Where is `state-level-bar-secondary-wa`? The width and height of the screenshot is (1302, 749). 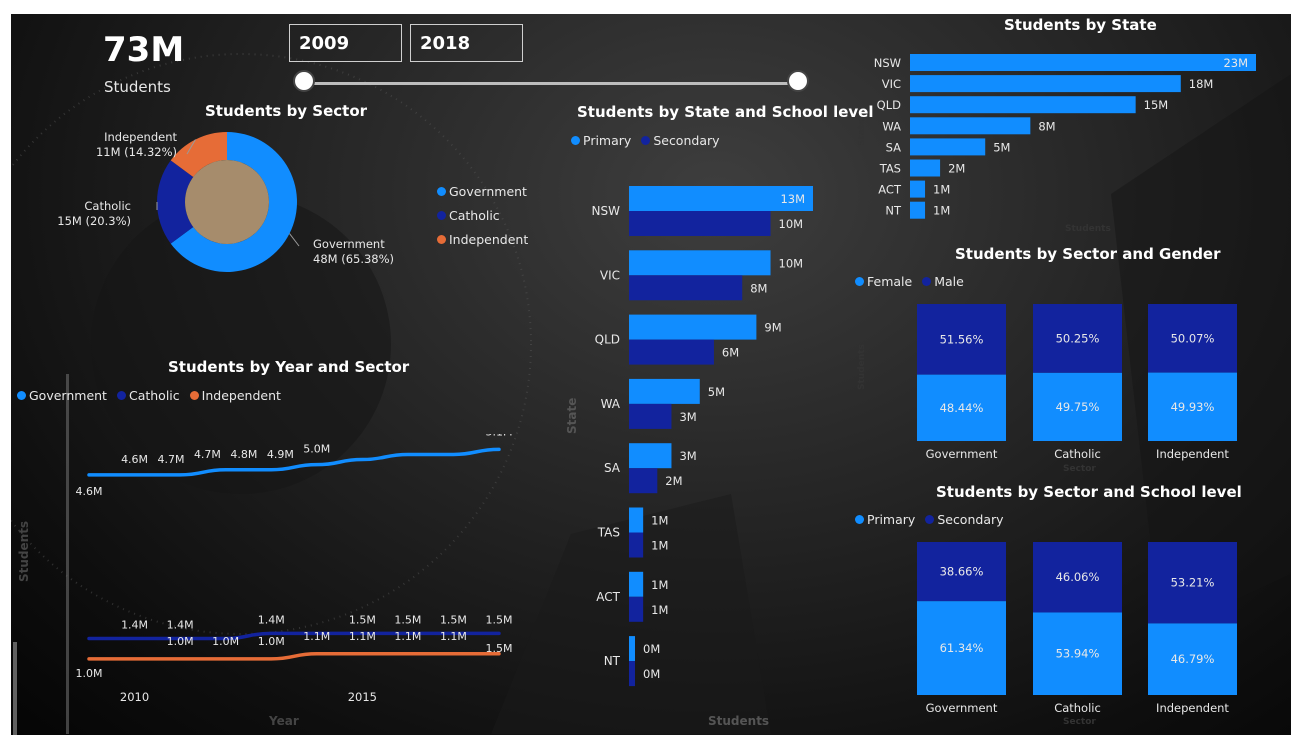
state-level-bar-secondary-wa is located at coordinates (650, 416).